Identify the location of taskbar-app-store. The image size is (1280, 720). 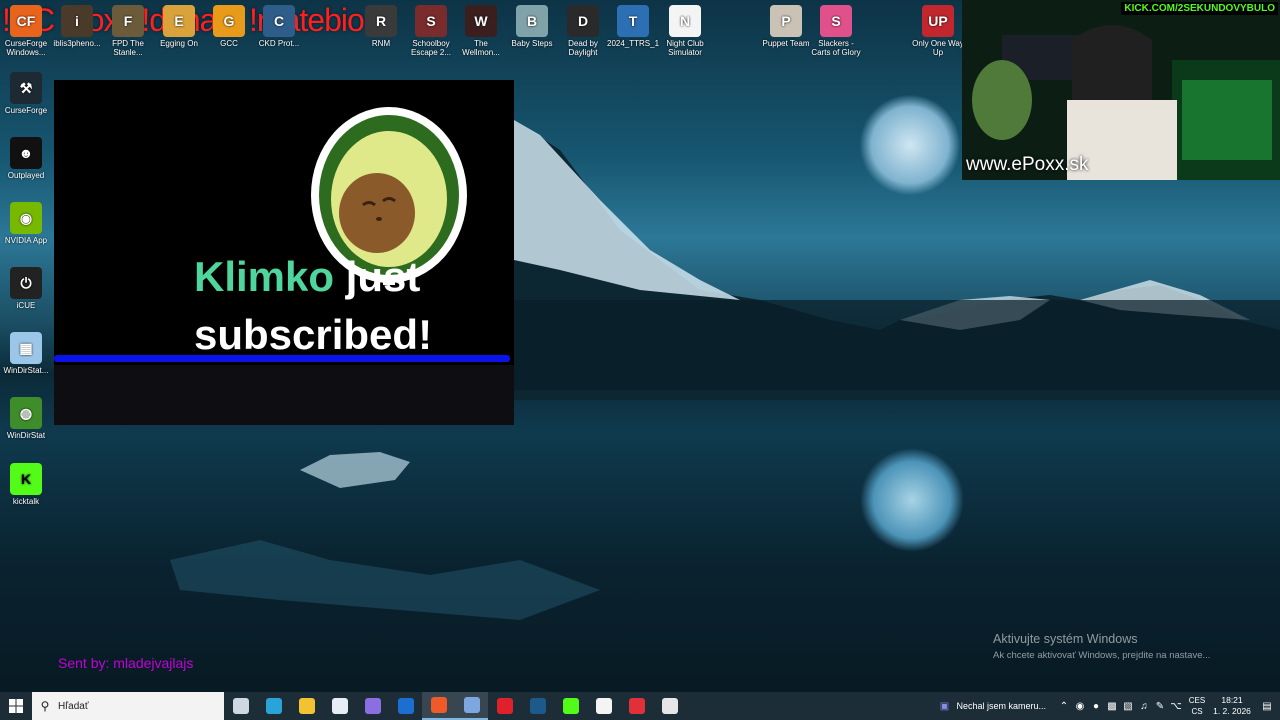
(339, 706).